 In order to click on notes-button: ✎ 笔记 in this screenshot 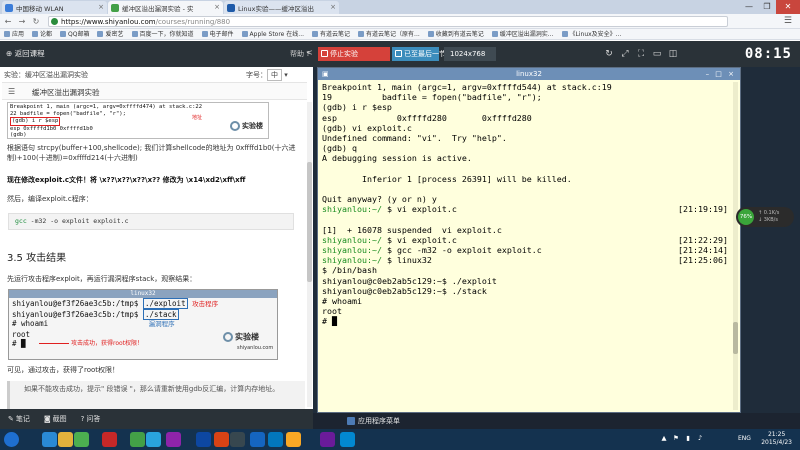, I will do `click(19, 419)`.